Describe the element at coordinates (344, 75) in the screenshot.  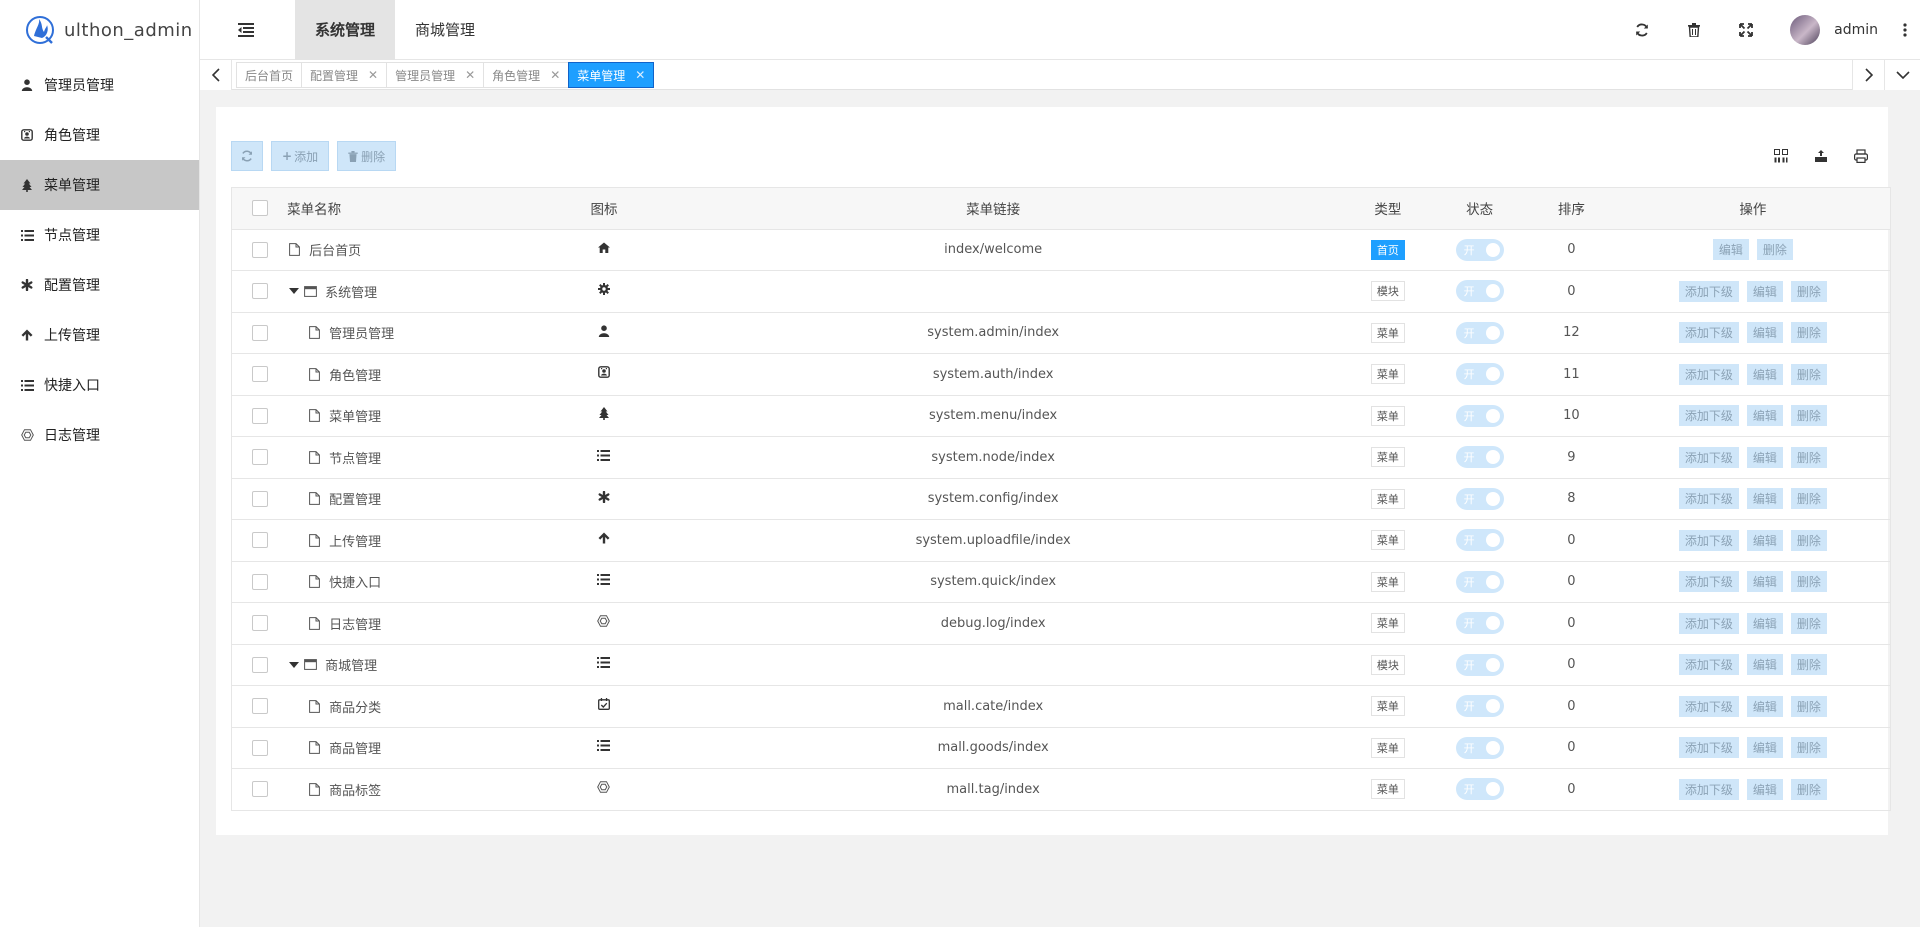
I see `tab-1: 配置管理 ✕` at that location.